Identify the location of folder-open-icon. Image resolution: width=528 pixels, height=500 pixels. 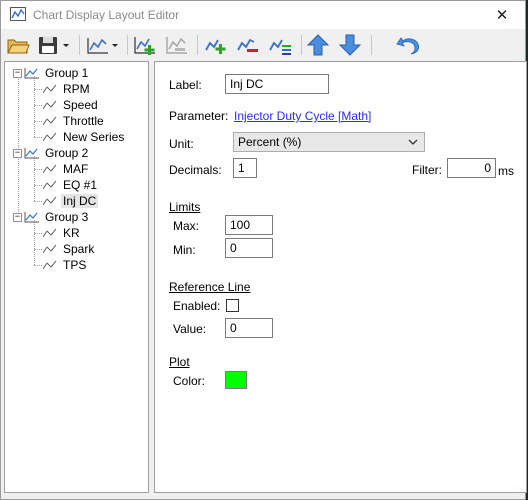
(18, 46).